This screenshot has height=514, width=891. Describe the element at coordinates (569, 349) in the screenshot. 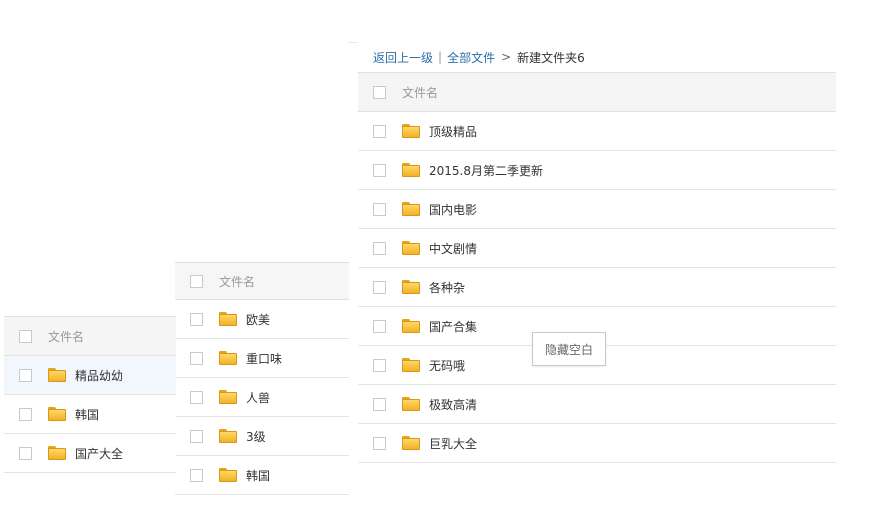

I see `hide-blank-button: 隐藏空白` at that location.